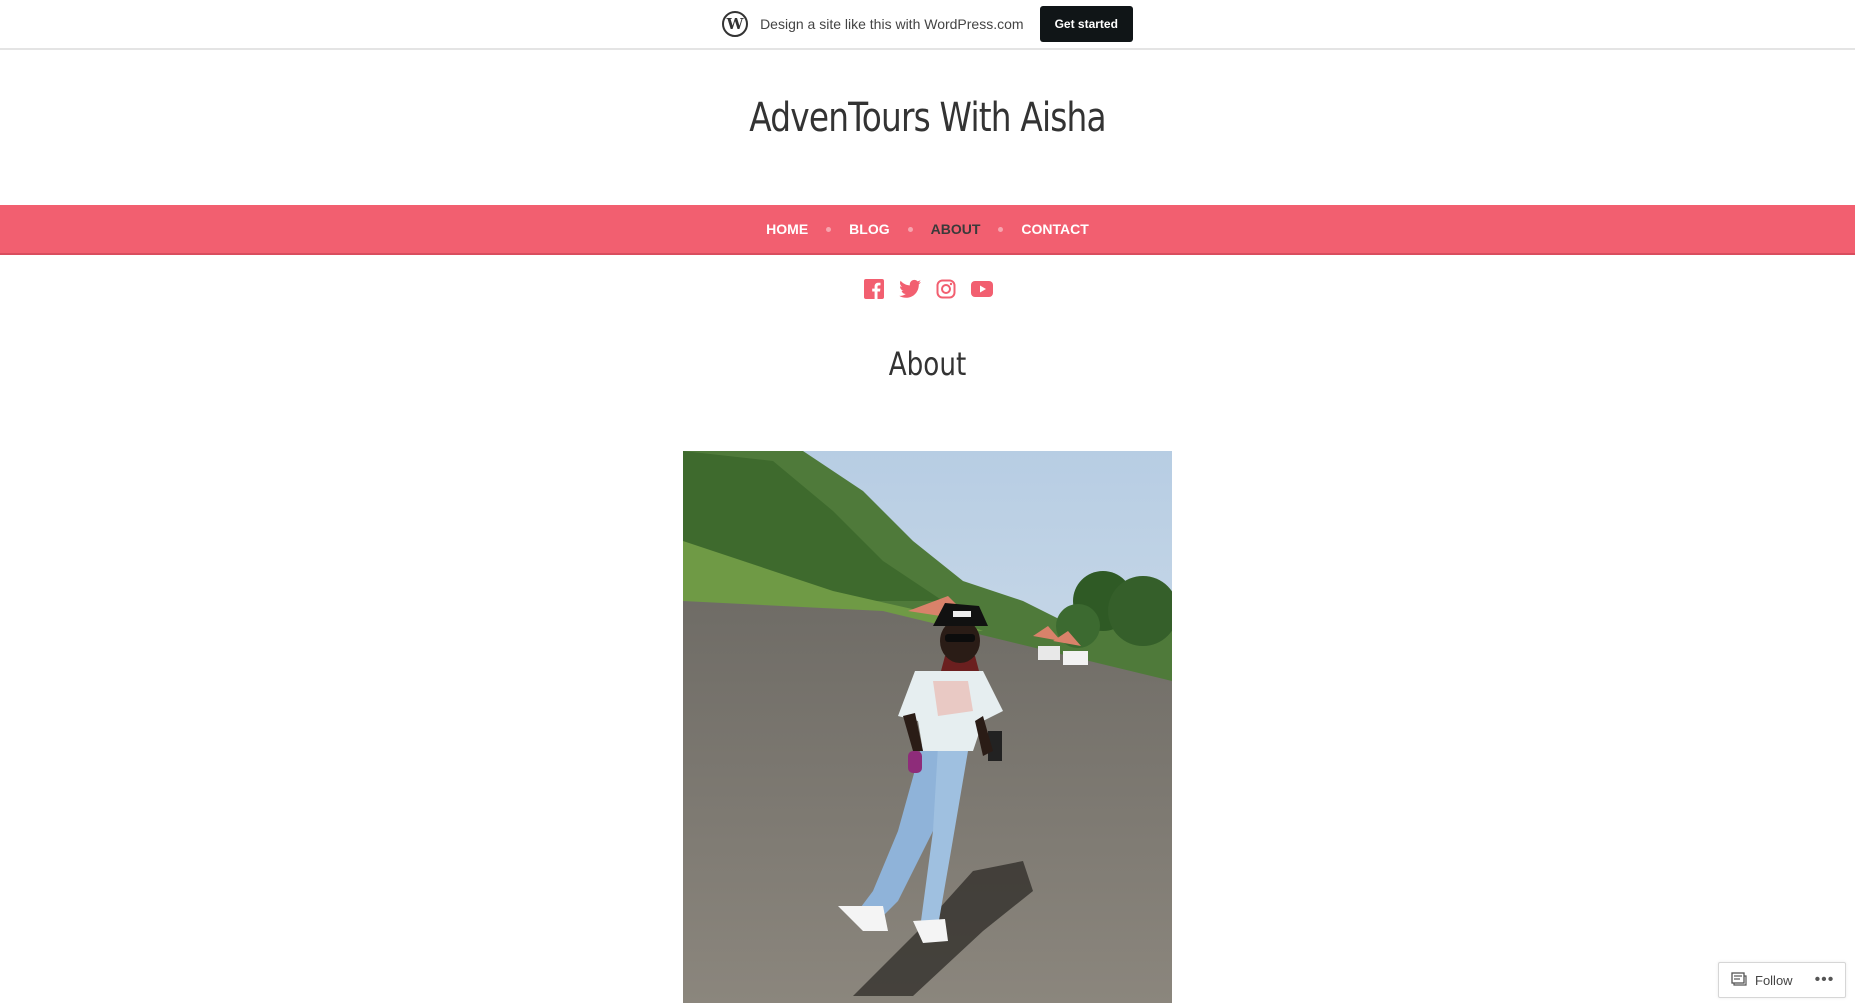 The image size is (1855, 1003). I want to click on follow-button: Follow, so click(1774, 980).